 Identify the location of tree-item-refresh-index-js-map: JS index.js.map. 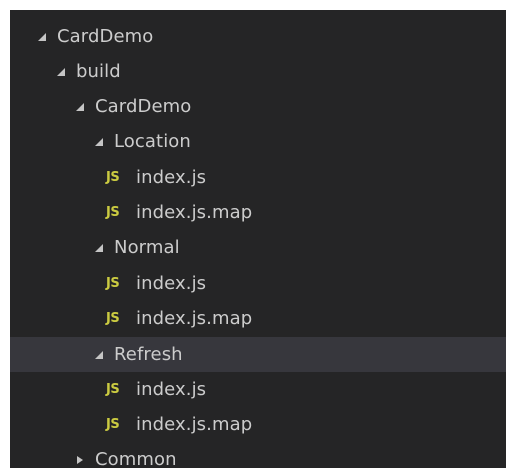
(258, 424).